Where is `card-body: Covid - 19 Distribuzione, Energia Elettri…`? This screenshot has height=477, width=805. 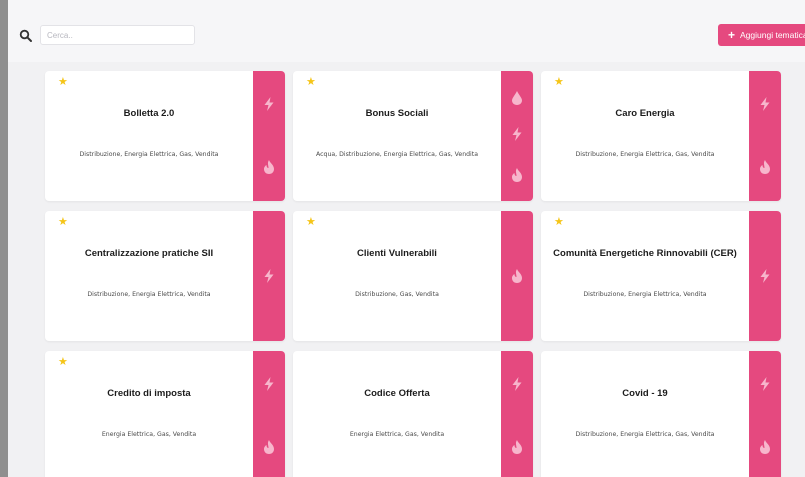
card-body: Covid - 19 Distribuzione, Energia Elettri… is located at coordinates (645, 414).